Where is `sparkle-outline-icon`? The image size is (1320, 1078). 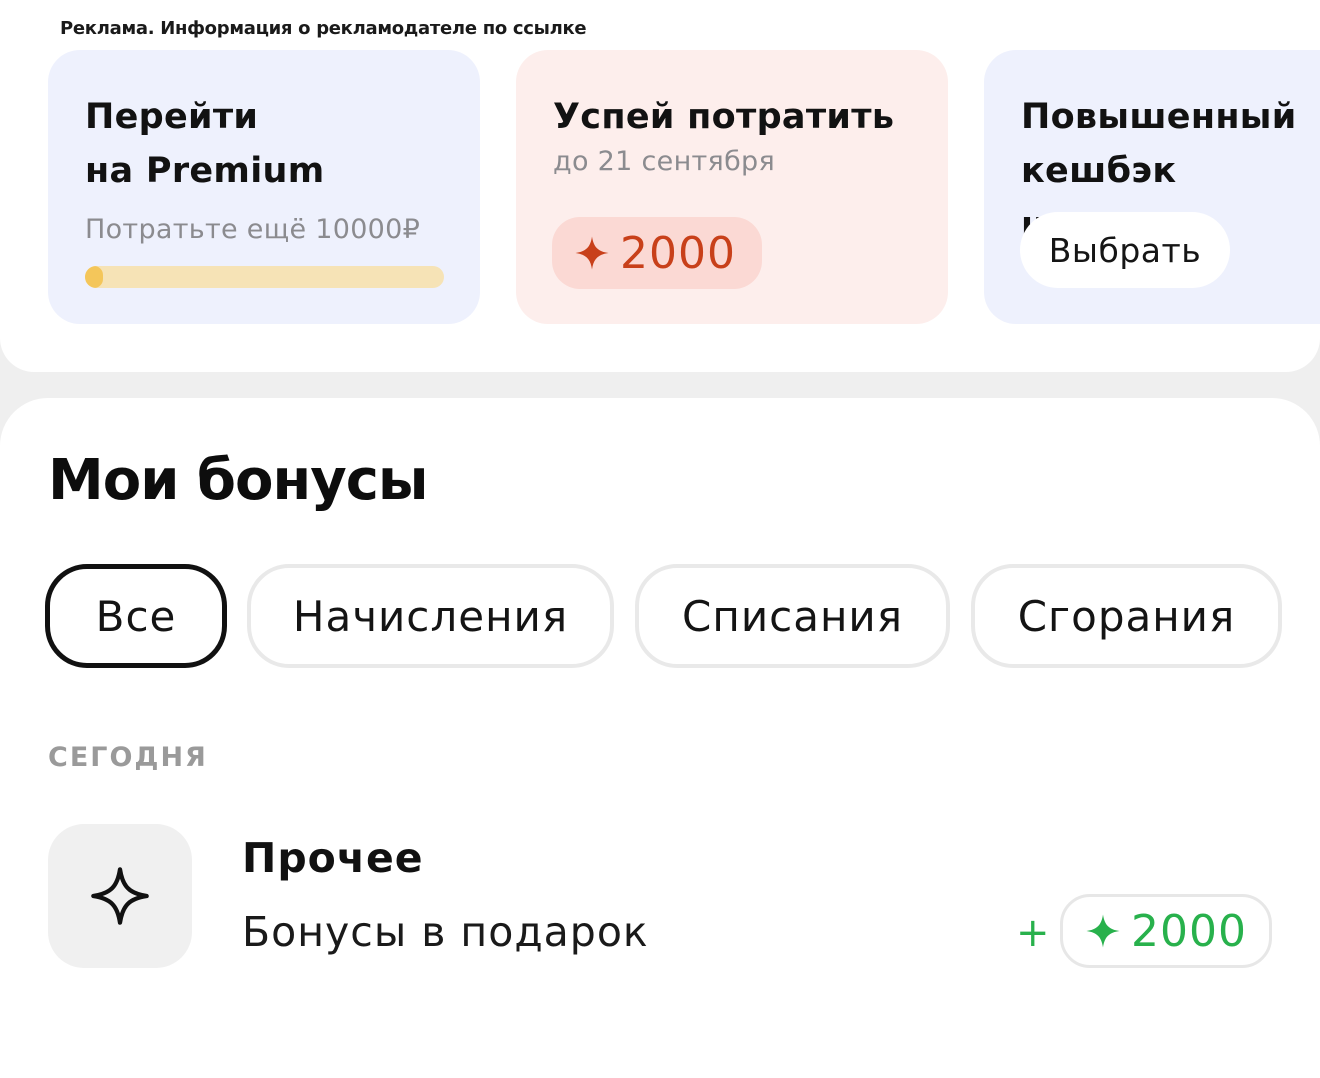 sparkle-outline-icon is located at coordinates (120, 896).